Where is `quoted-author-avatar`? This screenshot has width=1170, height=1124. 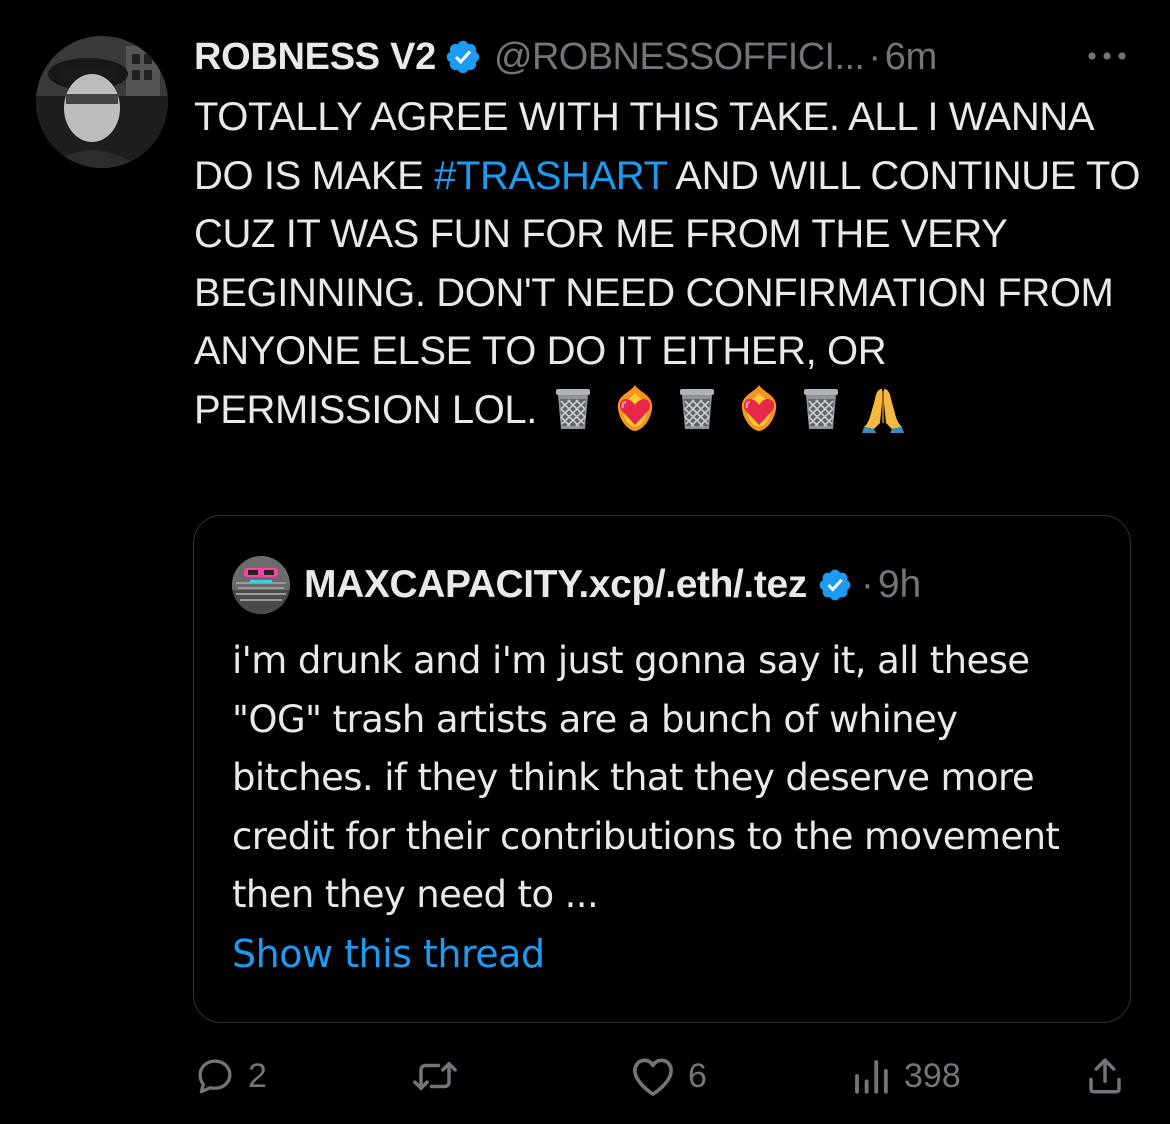
quoted-author-avatar is located at coordinates (261, 585).